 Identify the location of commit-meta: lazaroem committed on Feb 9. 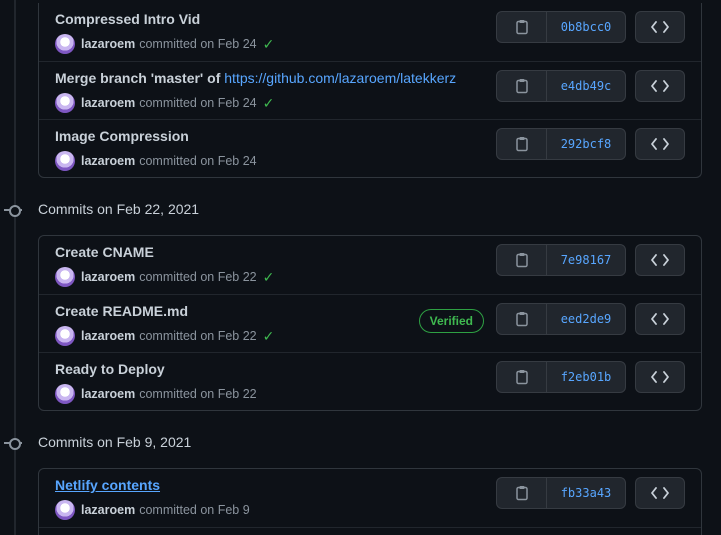
(152, 510).